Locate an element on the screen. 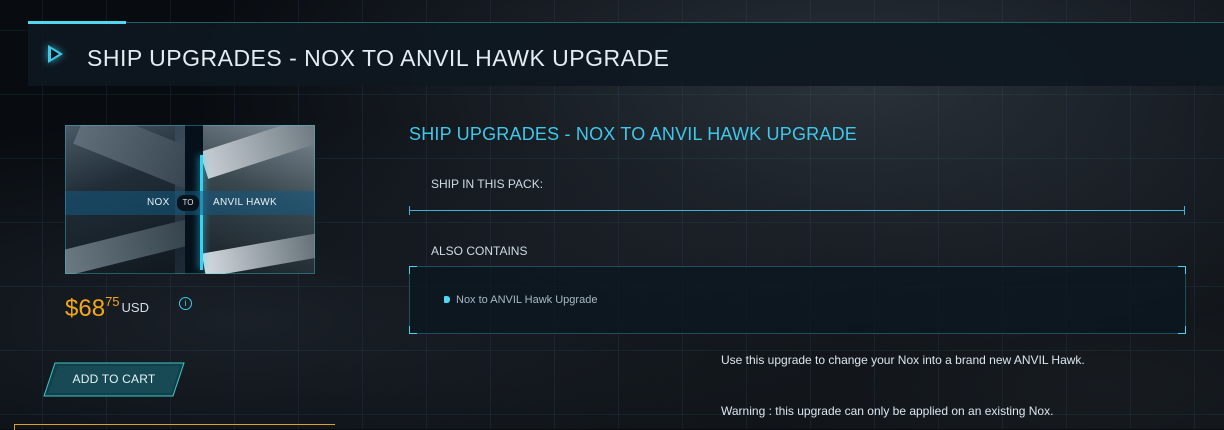 The height and width of the screenshot is (430, 1224). price-cents: 75 is located at coordinates (112, 301).